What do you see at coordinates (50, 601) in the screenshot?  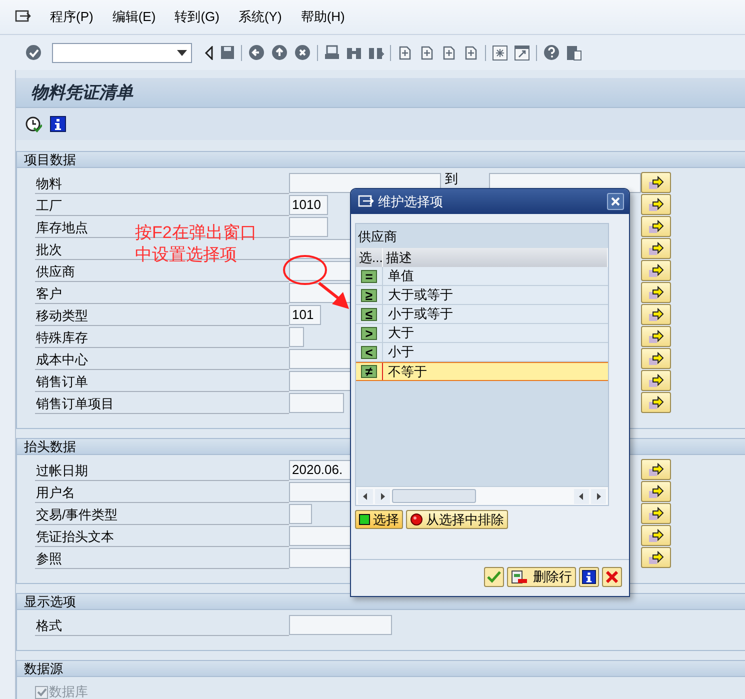 I see `section-title: 显示选项` at bounding box center [50, 601].